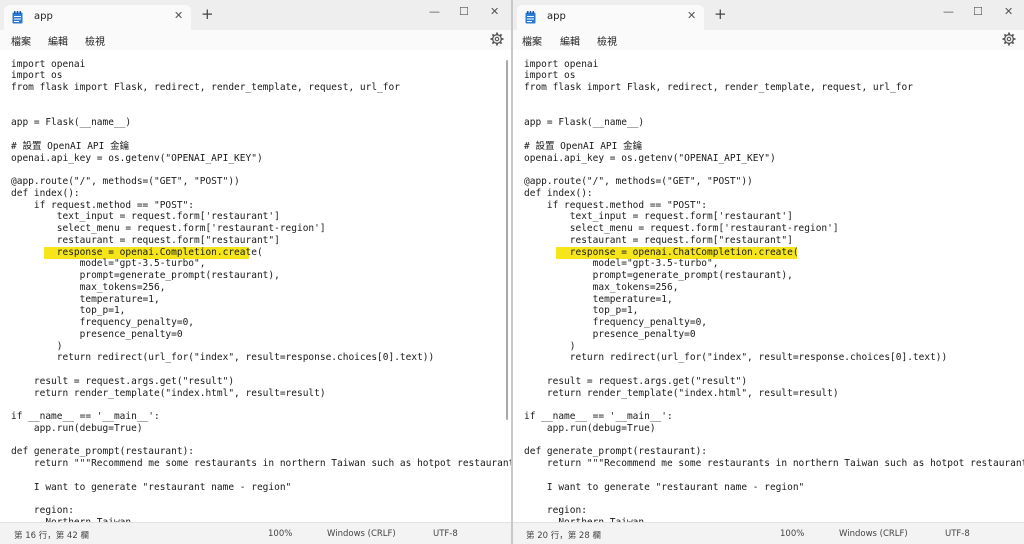 Image resolution: width=1024 pixels, height=544 pixels. What do you see at coordinates (255, 533) in the screenshot?
I see `status-bar: 第 16 行，第 42 欄 100% Windows (CRLF) UTF-8` at bounding box center [255, 533].